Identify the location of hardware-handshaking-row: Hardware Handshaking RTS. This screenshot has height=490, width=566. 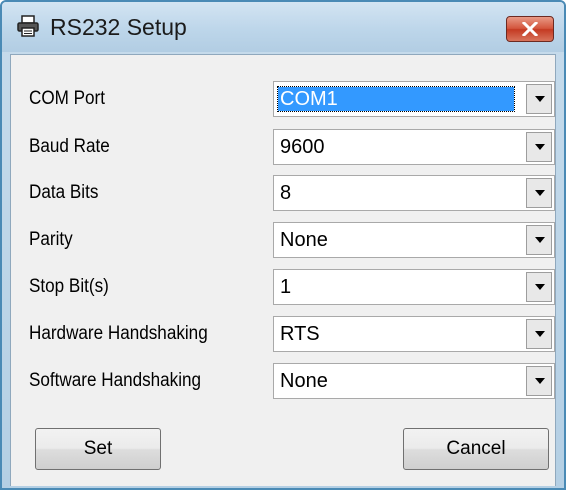
(284, 334).